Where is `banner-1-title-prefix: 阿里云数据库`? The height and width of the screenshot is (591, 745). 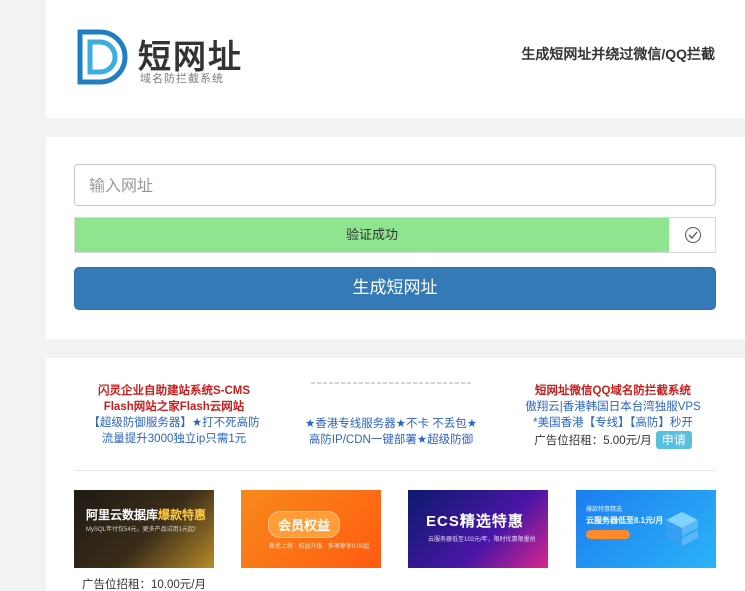 banner-1-title-prefix: 阿里云数据库 is located at coordinates (122, 515).